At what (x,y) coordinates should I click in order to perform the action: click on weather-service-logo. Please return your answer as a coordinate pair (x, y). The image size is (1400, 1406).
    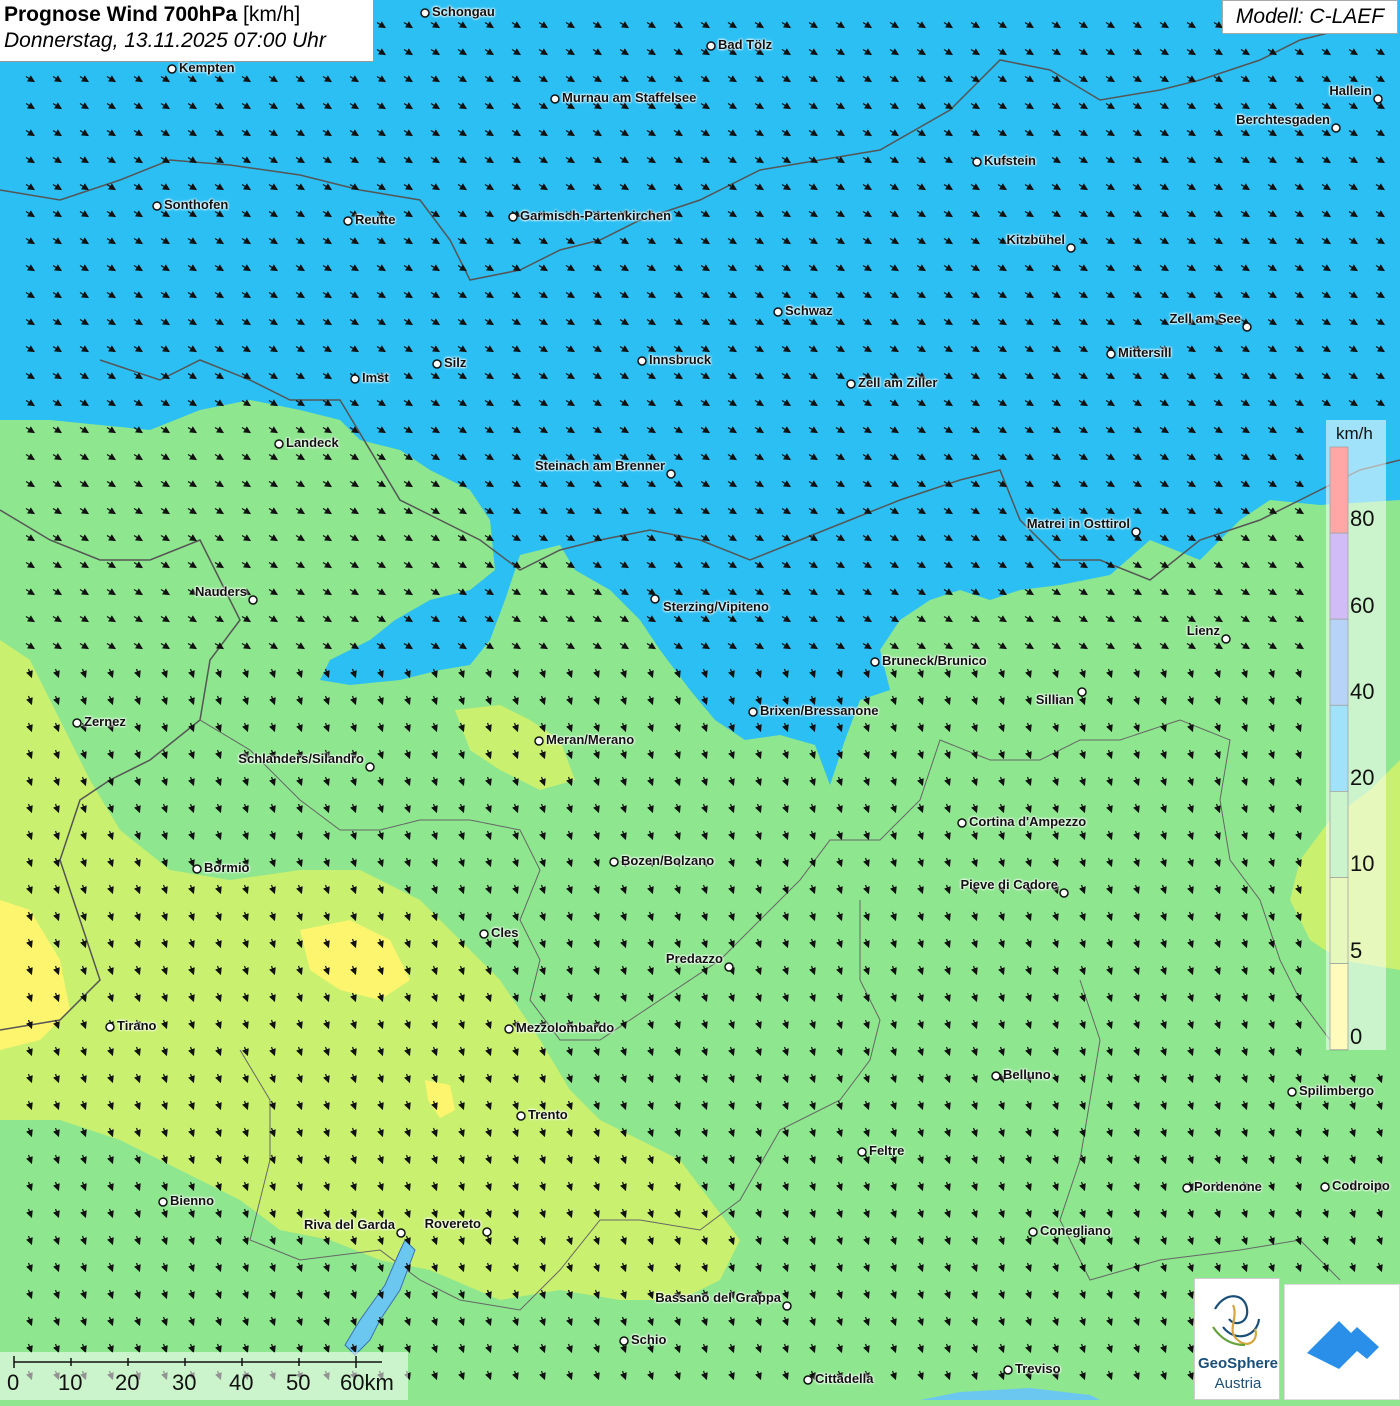
    Looking at the image, I should click on (1342, 1342).